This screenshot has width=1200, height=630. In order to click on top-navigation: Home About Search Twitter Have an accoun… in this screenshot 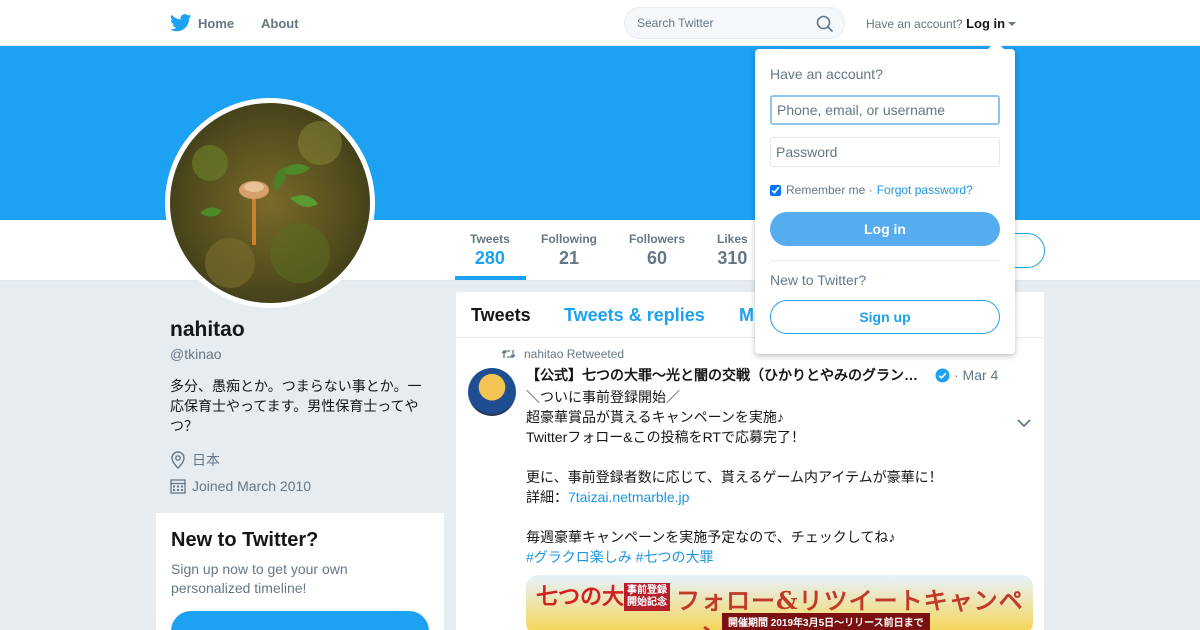, I will do `click(600, 23)`.